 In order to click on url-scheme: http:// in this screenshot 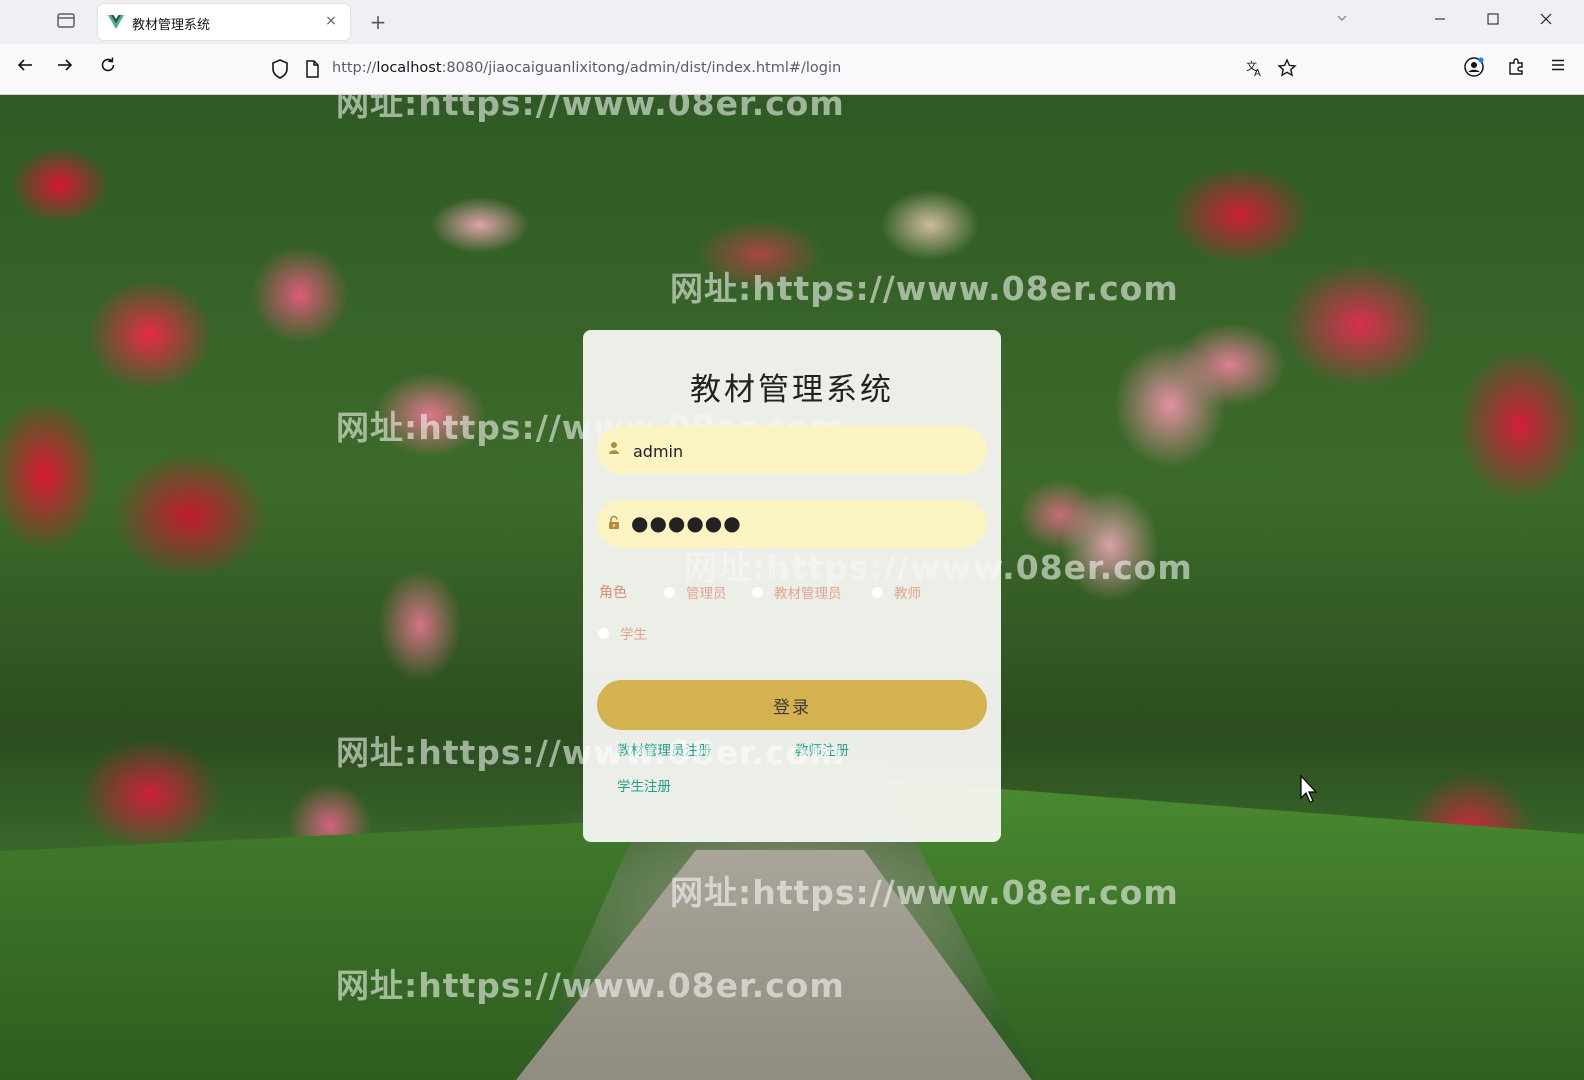, I will do `click(354, 68)`.